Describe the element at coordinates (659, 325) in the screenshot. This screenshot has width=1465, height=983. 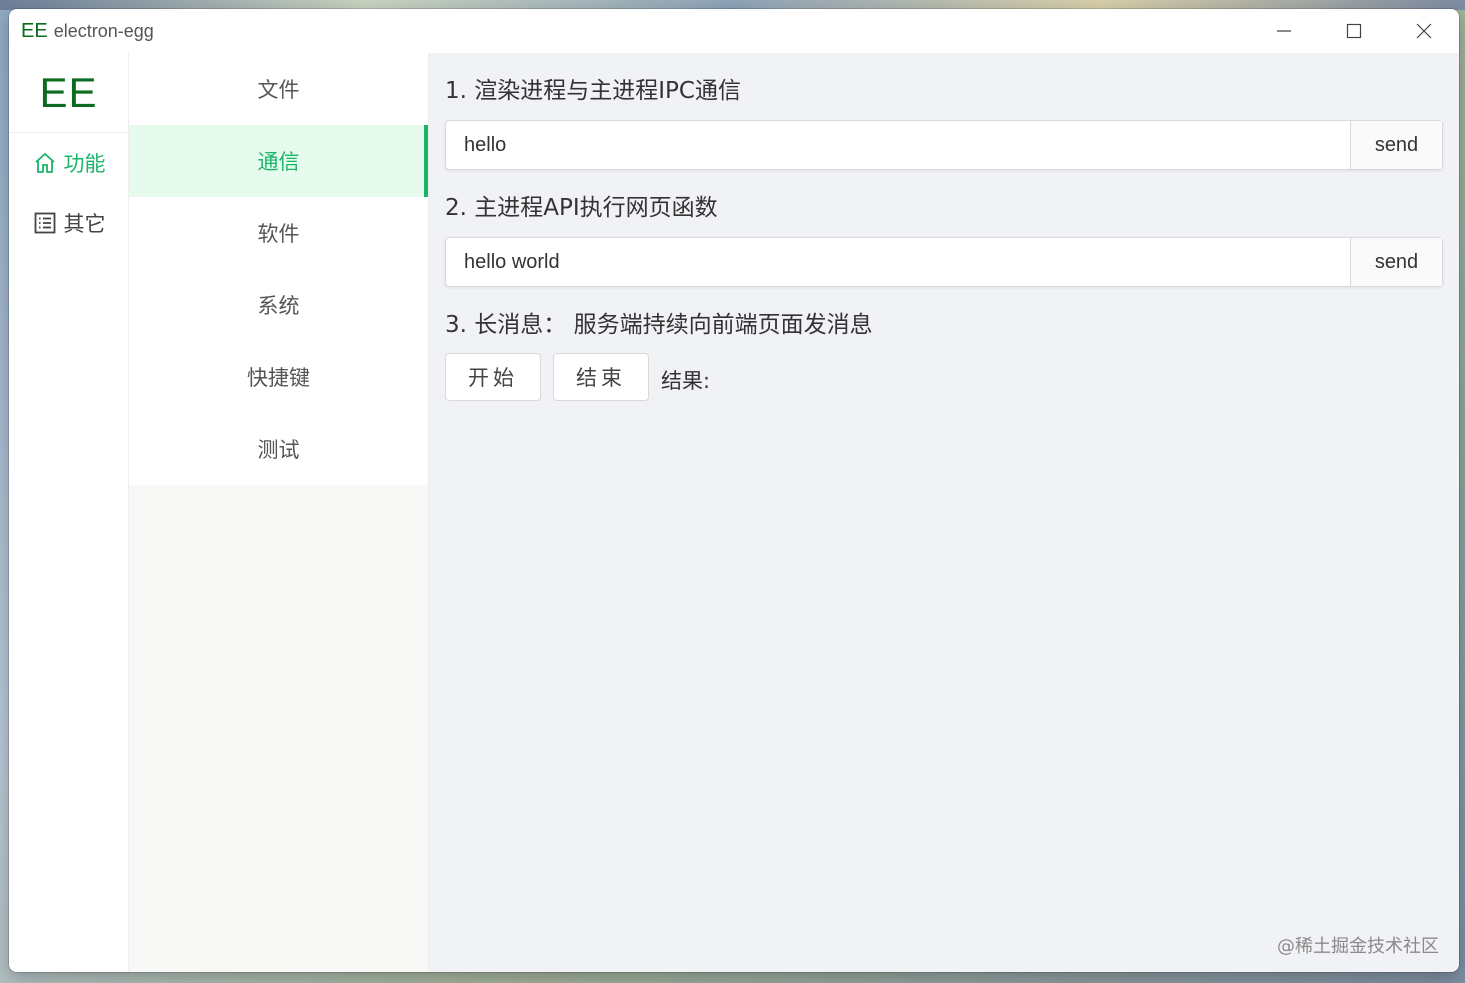
I see `section3-title: 3. 长消息： 服务端持续向前端页面发消息` at that location.